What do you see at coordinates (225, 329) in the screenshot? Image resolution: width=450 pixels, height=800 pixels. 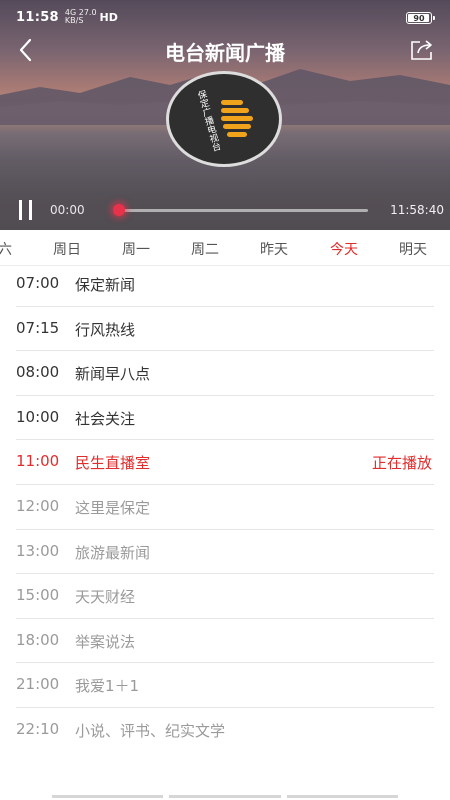 I see `program-row: 07:15 行风热线` at bounding box center [225, 329].